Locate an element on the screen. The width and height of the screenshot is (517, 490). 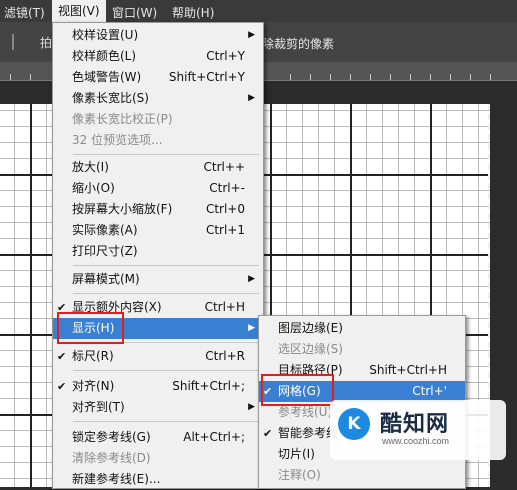
watermark-brand: 酷知网 is located at coordinates (415, 424).